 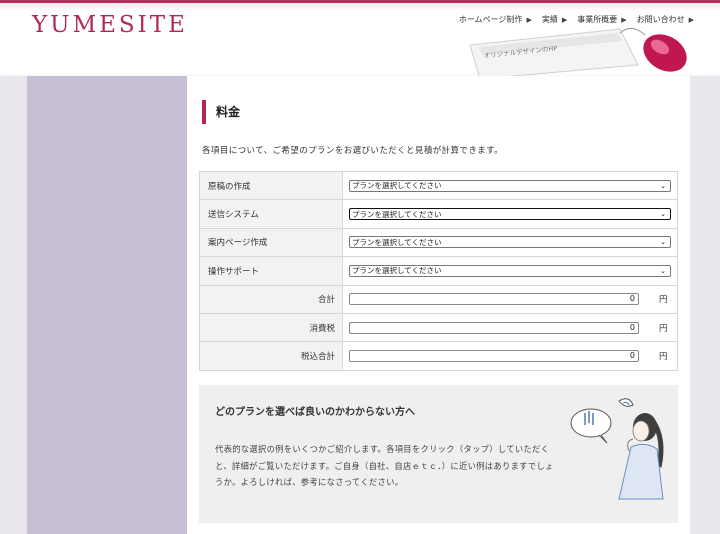 I want to click on tax-field: 0, so click(x=494, y=327).